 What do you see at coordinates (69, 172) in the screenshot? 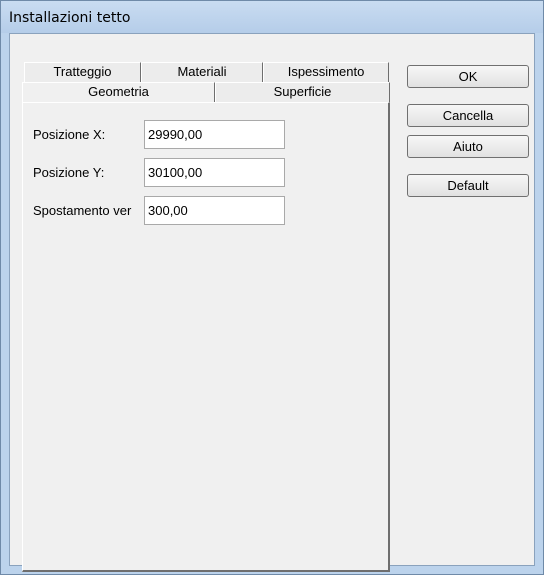
I see `position-y-label: Posizione Y:` at bounding box center [69, 172].